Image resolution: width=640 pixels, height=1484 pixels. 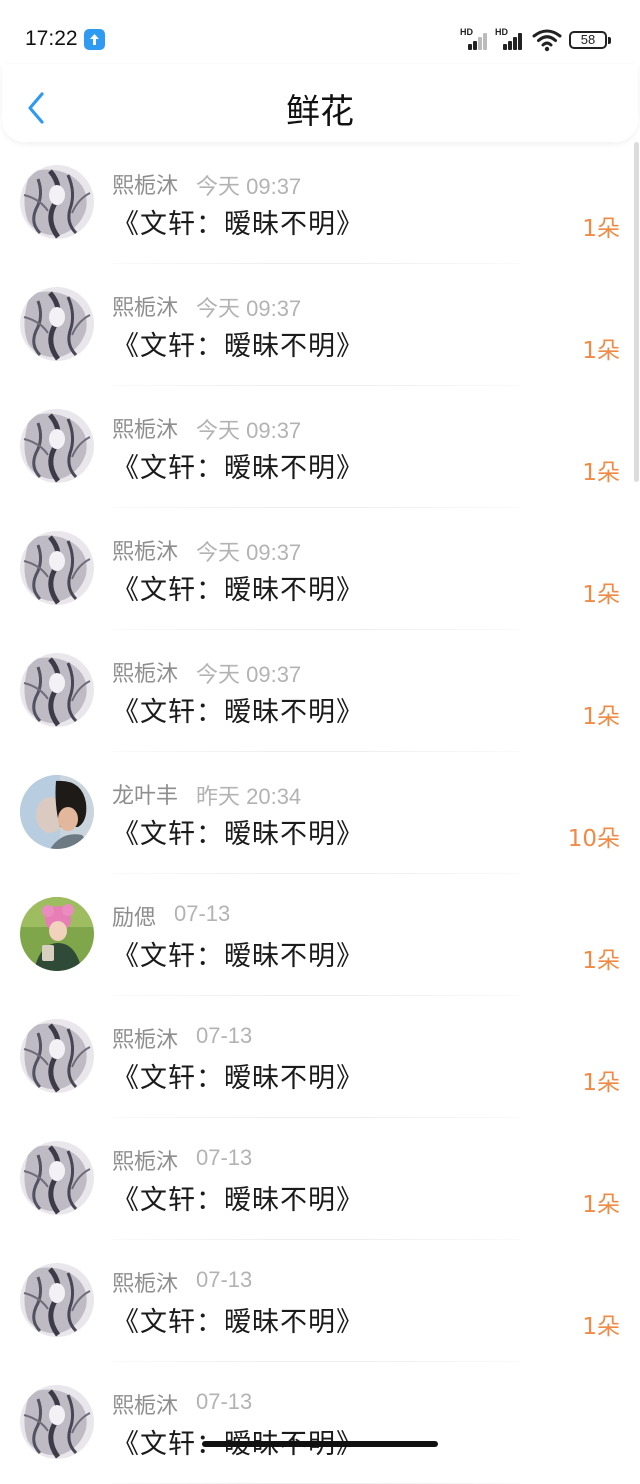 I want to click on sender-name: 励偲, so click(x=134, y=918).